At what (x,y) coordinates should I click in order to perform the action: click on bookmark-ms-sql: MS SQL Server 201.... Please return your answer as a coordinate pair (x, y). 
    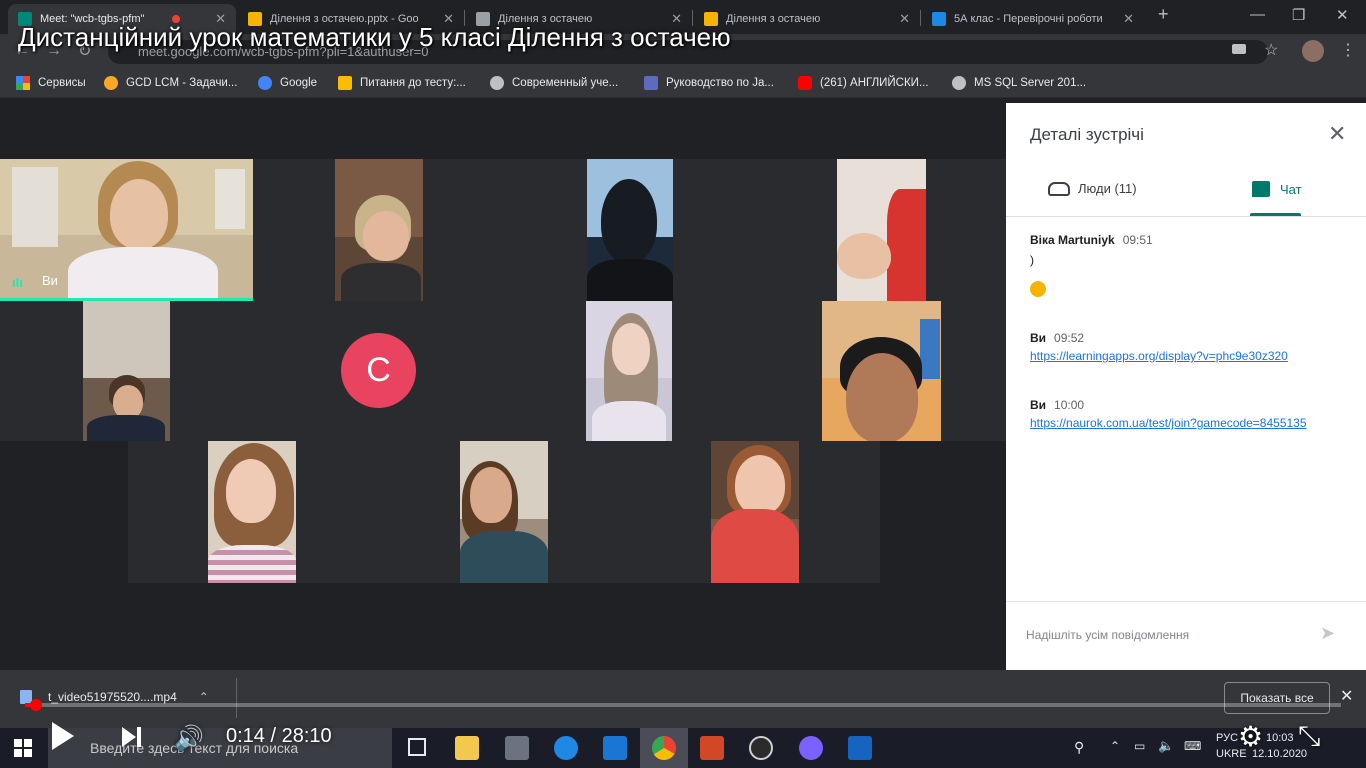
    Looking at the image, I should click on (1019, 83).